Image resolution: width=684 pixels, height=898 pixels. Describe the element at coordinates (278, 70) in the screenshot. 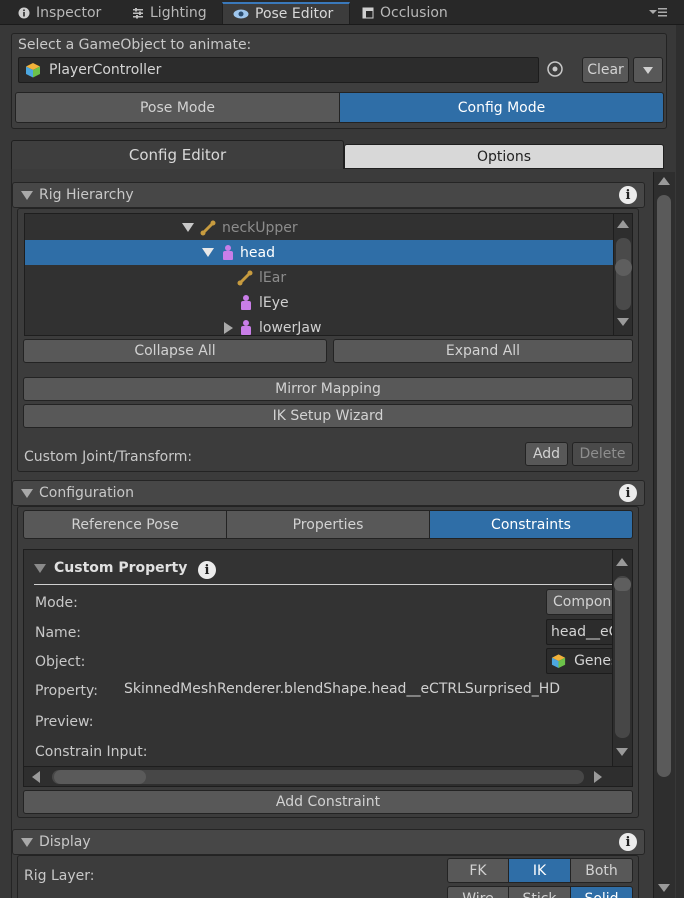

I see `gameobject-field: PlayerController` at that location.